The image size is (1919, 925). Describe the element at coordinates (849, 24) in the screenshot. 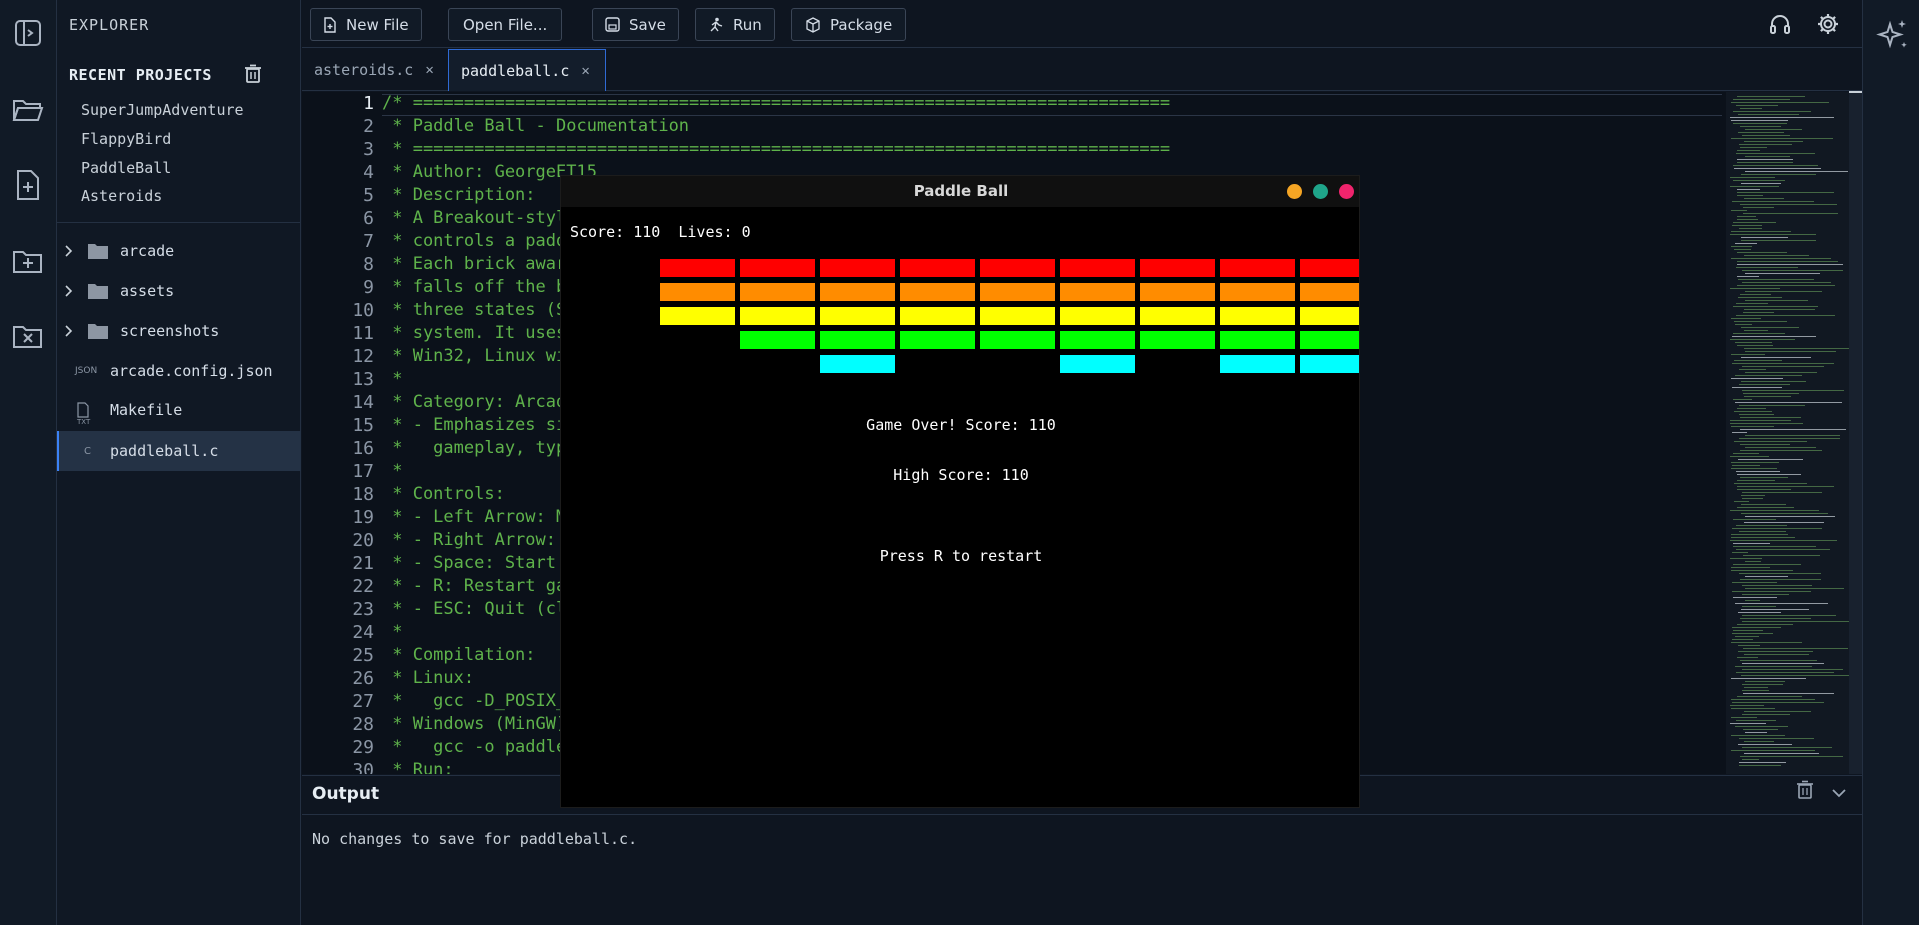

I see `package-button: Package` at that location.